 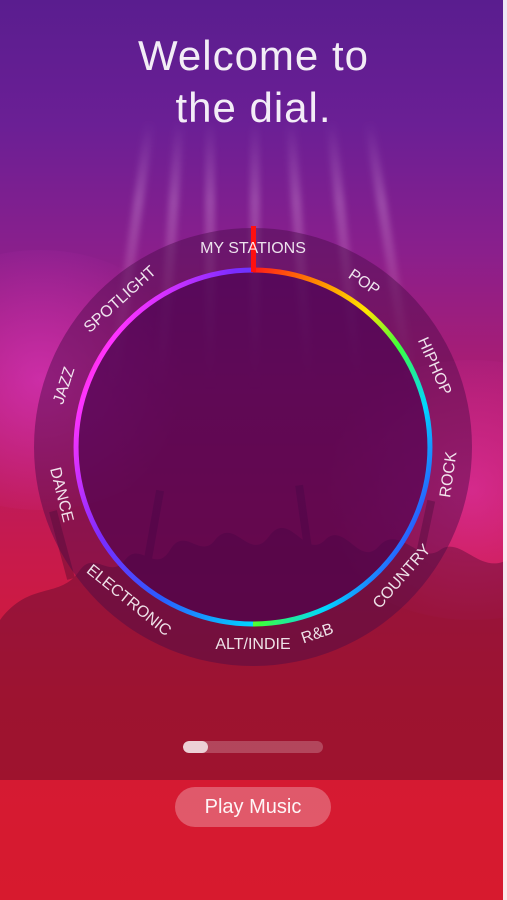 I want to click on play-music-button: Play Music, so click(x=253, y=807).